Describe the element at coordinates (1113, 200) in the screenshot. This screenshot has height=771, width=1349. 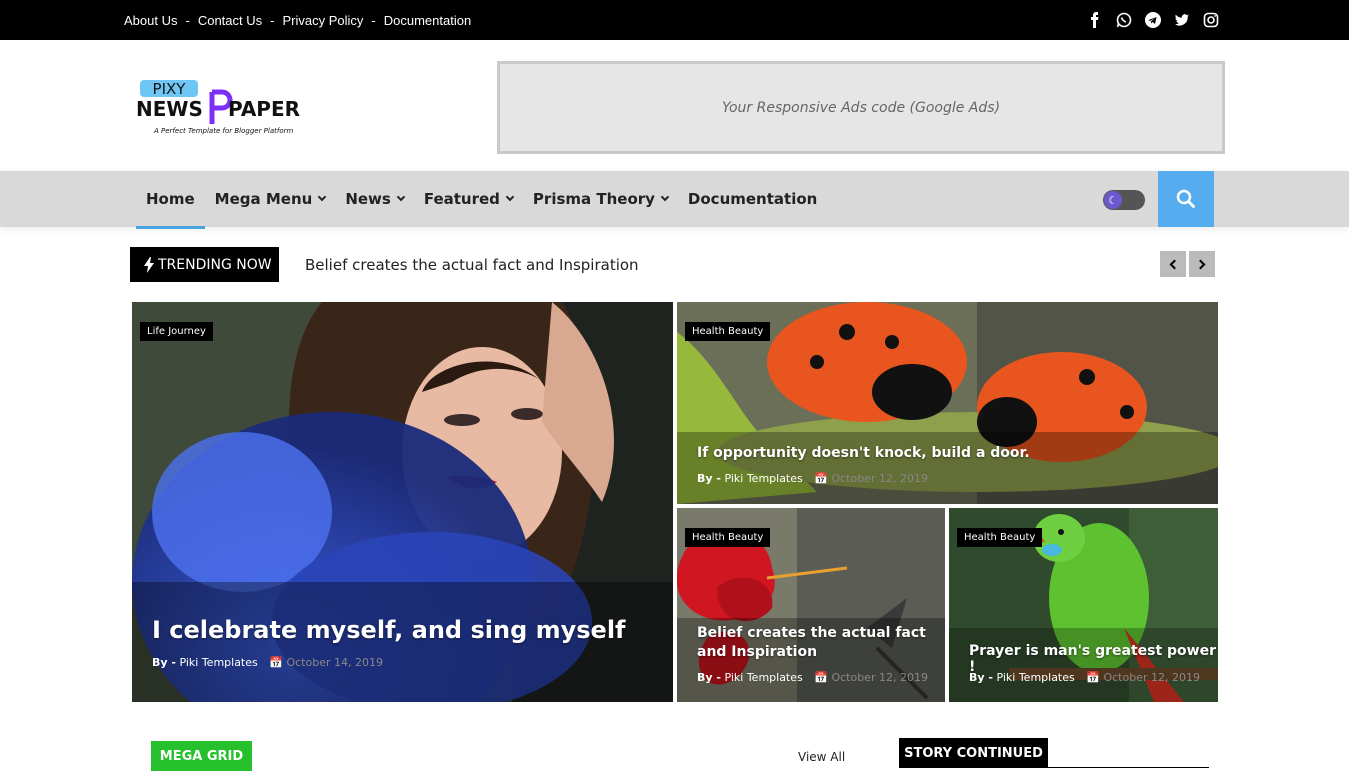
I see `moon-icon: ☾` at that location.